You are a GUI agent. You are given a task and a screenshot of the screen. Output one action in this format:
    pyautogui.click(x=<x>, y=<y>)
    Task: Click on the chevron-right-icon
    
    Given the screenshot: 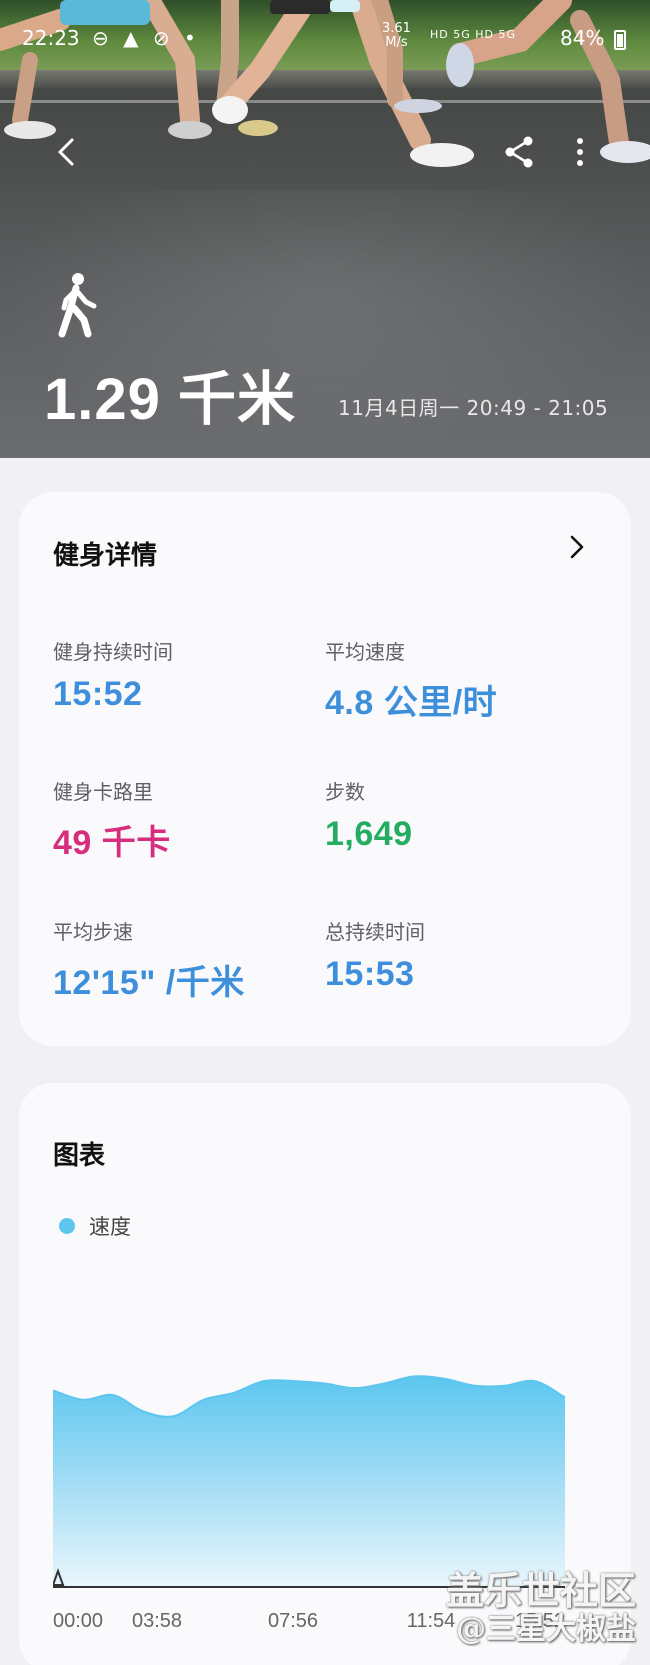 What is the action you would take?
    pyautogui.click(x=577, y=547)
    